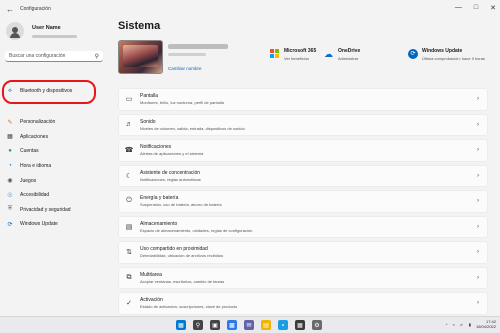 The image size is (500, 333). What do you see at coordinates (28, 180) in the screenshot?
I see `sidebar-item-label: Juegos` at bounding box center [28, 180].